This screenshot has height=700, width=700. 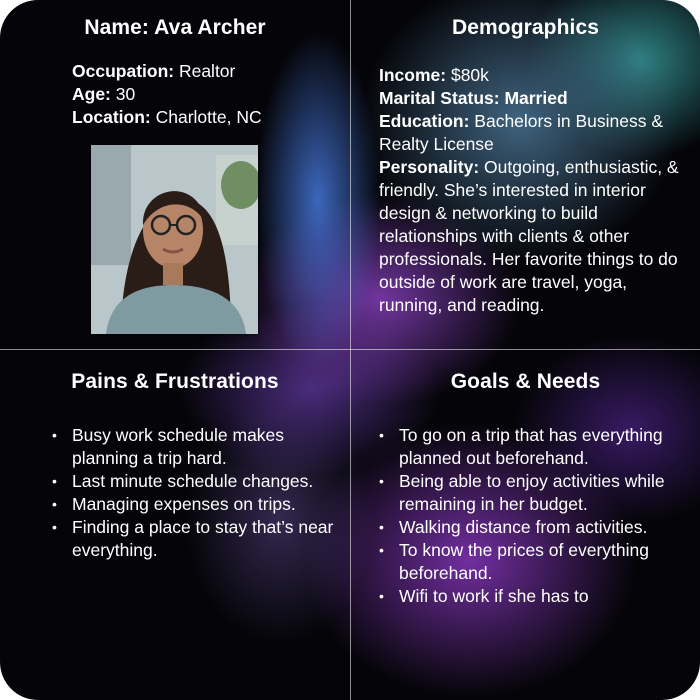 What do you see at coordinates (175, 27) in the screenshot?
I see `persona-name-title: Name: Ava Archer` at bounding box center [175, 27].